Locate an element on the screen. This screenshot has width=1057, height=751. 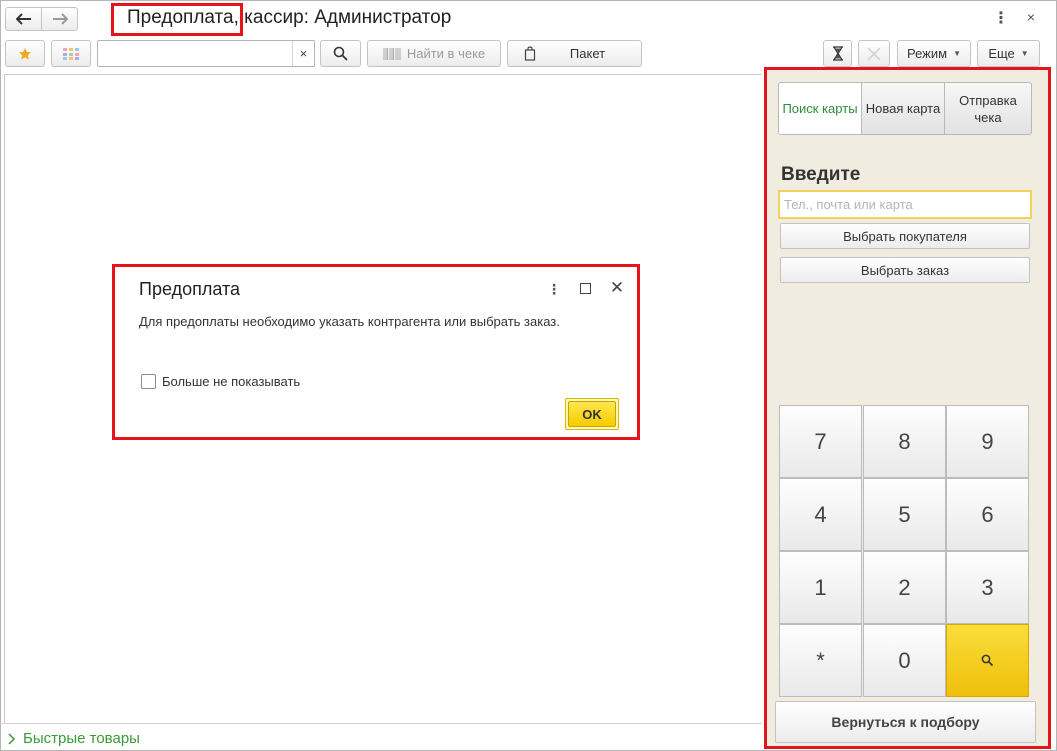
forward-button is located at coordinates (59, 19).